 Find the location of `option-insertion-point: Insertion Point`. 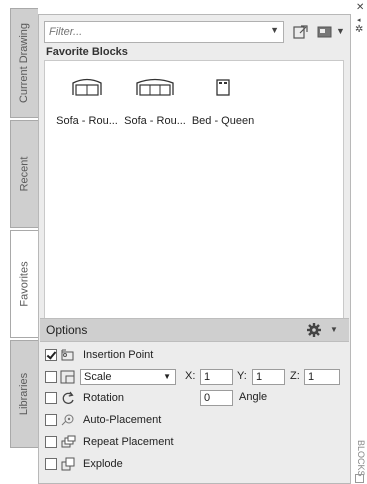

option-insertion-point: Insertion Point is located at coordinates (99, 355).